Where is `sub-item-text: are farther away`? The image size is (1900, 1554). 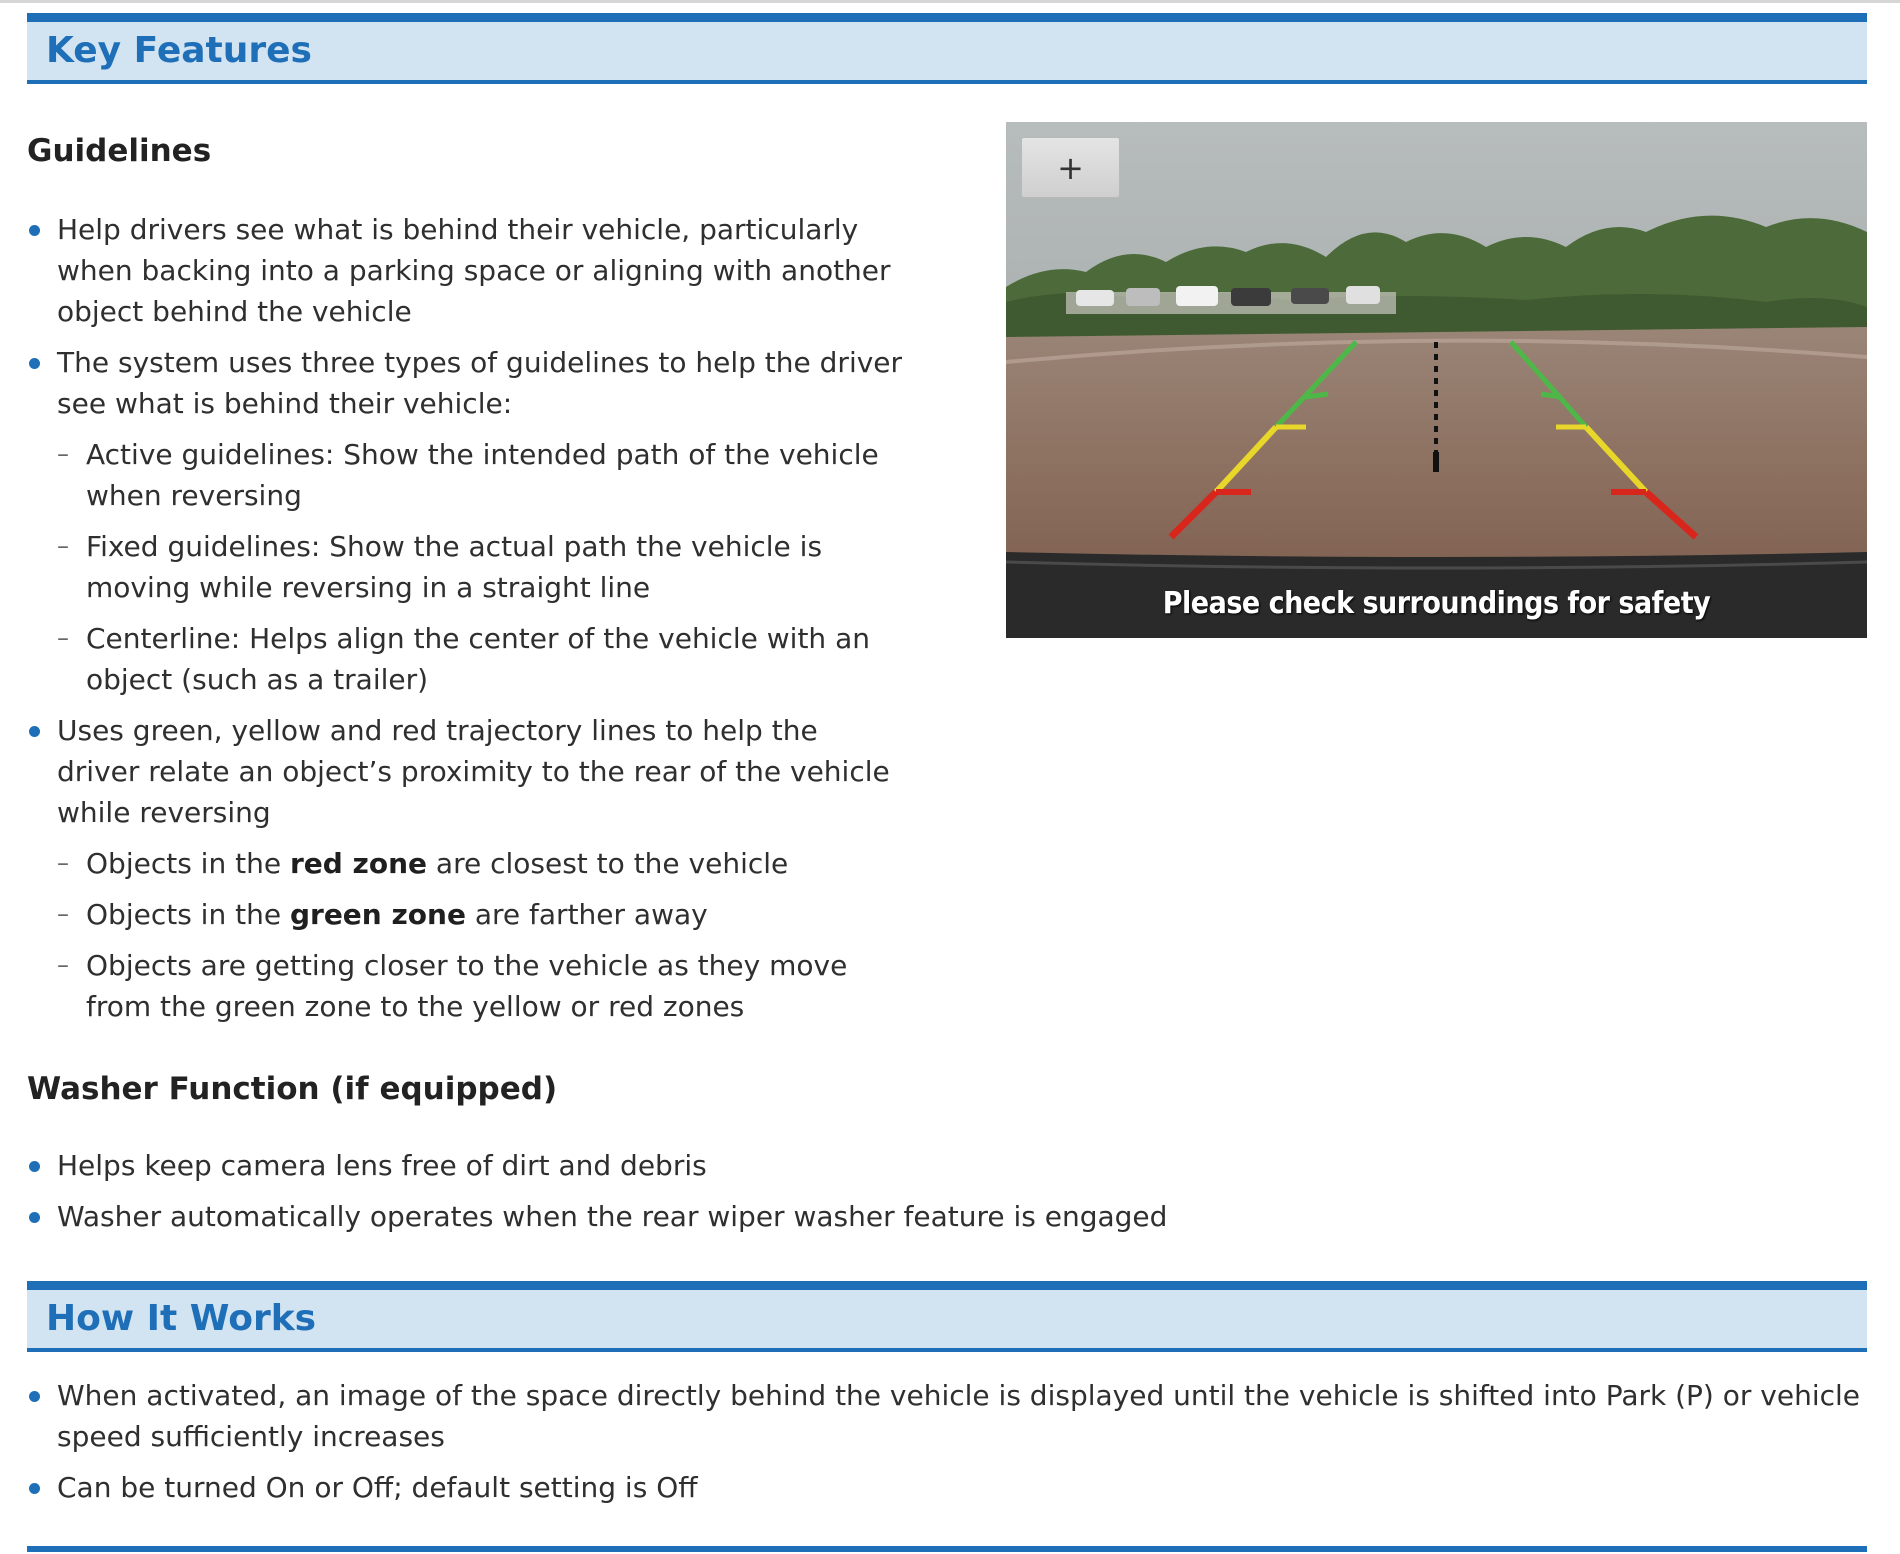 sub-item-text: are farther away is located at coordinates (586, 914).